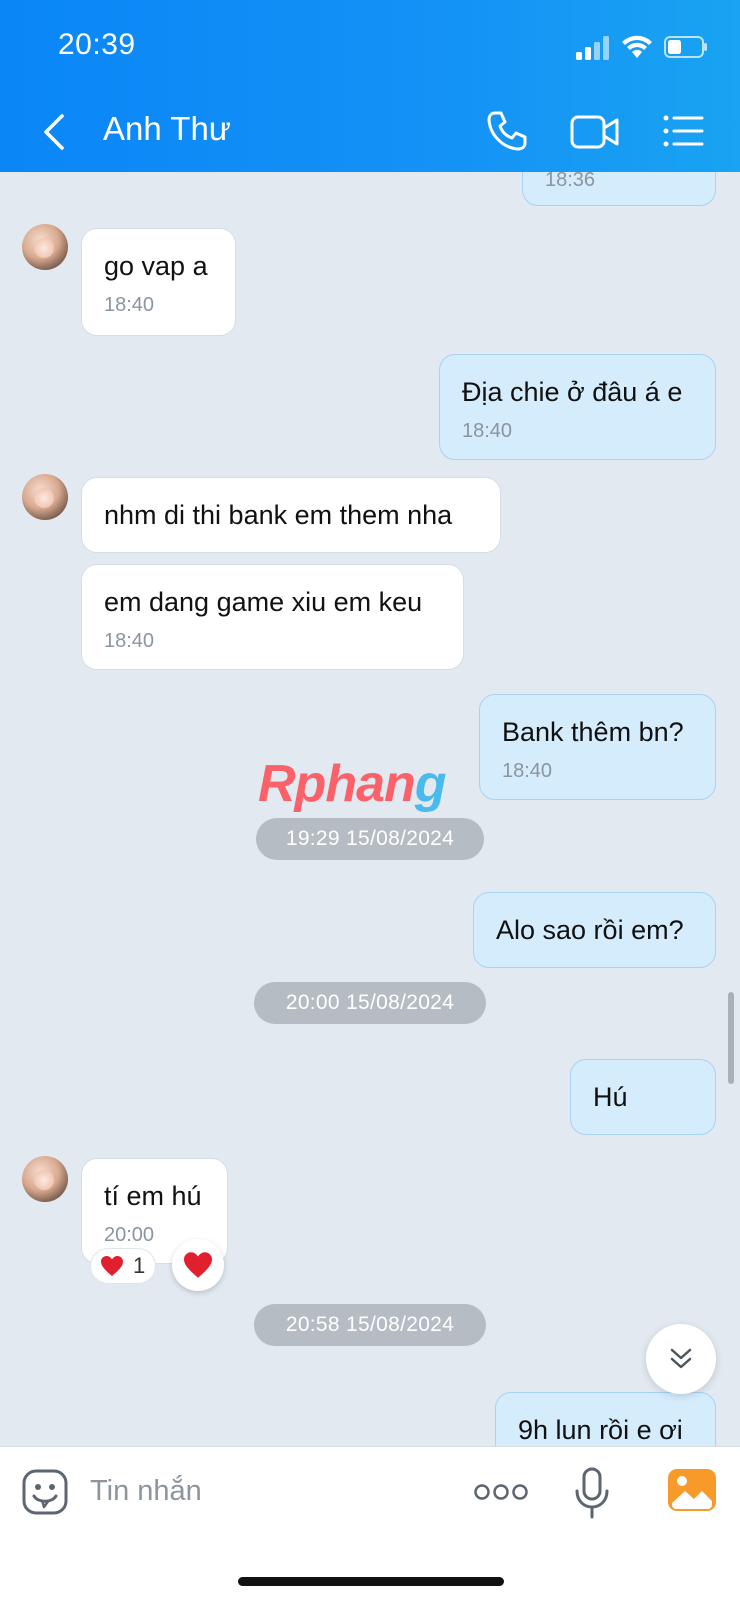 The height and width of the screenshot is (1600, 740). I want to click on message-text: Bank thêm bn?, so click(593, 732).